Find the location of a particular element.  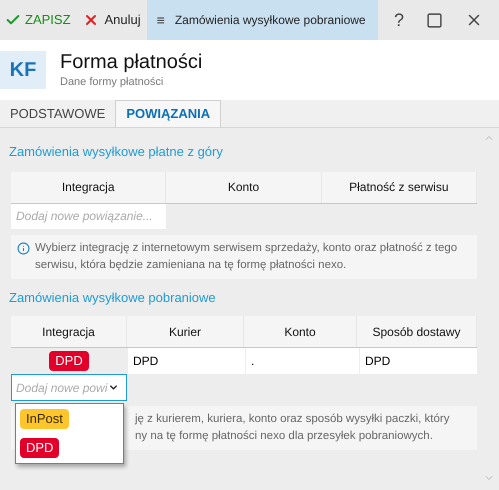

initials-avatar: KF is located at coordinates (23, 70).